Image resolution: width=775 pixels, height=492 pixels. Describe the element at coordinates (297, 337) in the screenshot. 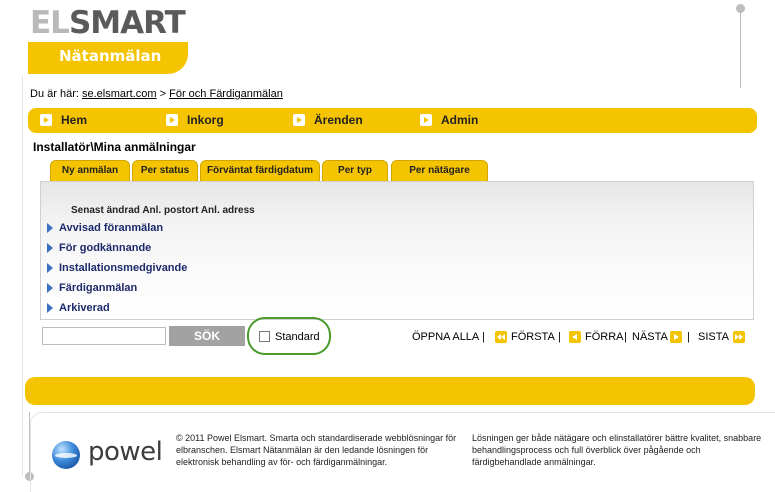

I see `standard-label: Standard` at that location.